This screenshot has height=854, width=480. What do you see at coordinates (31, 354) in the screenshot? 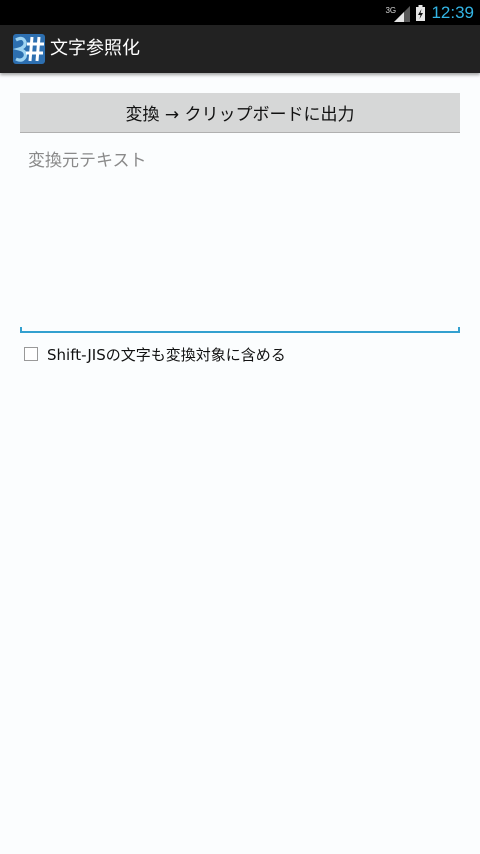
I see `include-sjis-checkbox` at bounding box center [31, 354].